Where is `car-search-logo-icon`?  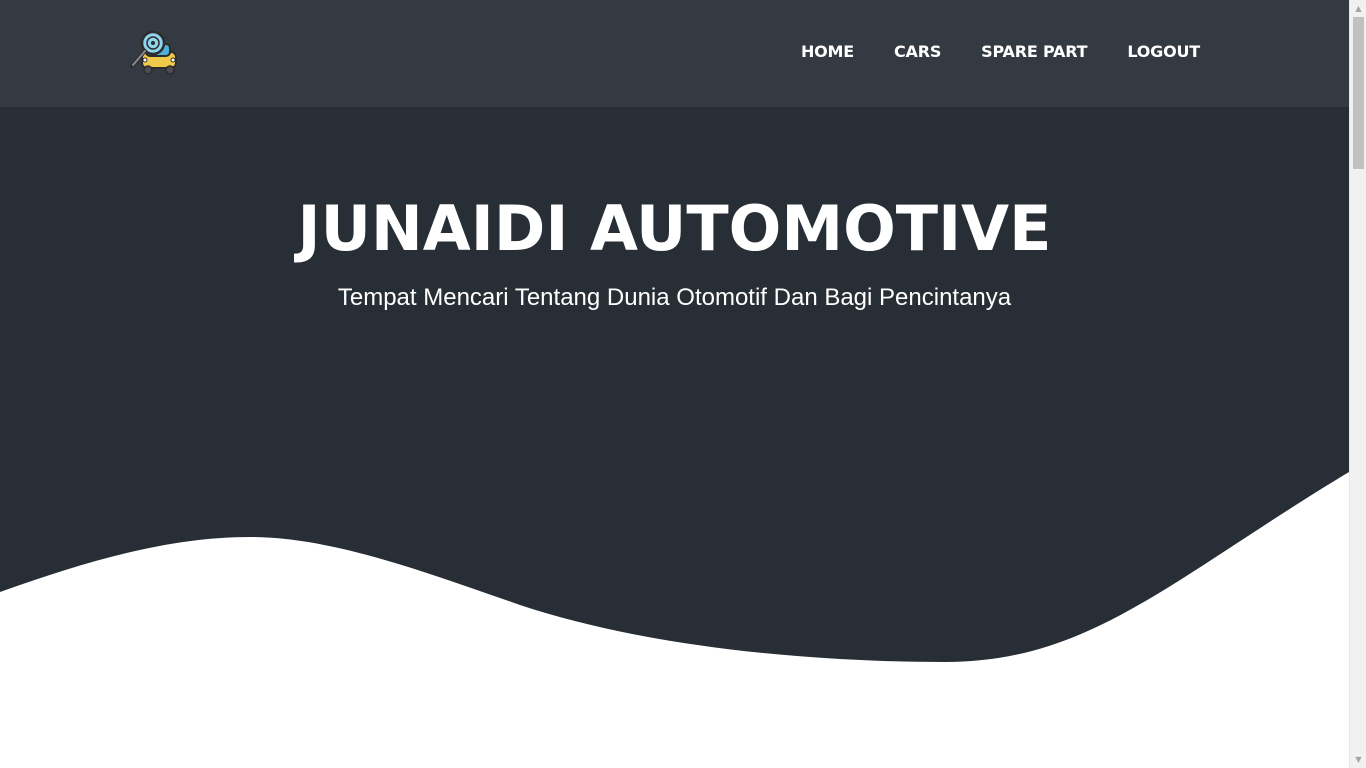
car-search-logo-icon is located at coordinates (154, 54).